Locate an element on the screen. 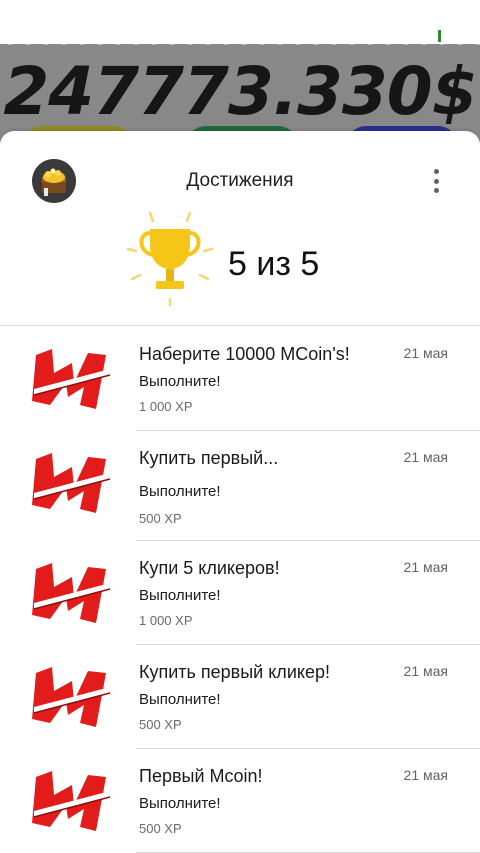 This screenshot has width=480, height=853. balance-display: 247773.330$ is located at coordinates (240, 91).